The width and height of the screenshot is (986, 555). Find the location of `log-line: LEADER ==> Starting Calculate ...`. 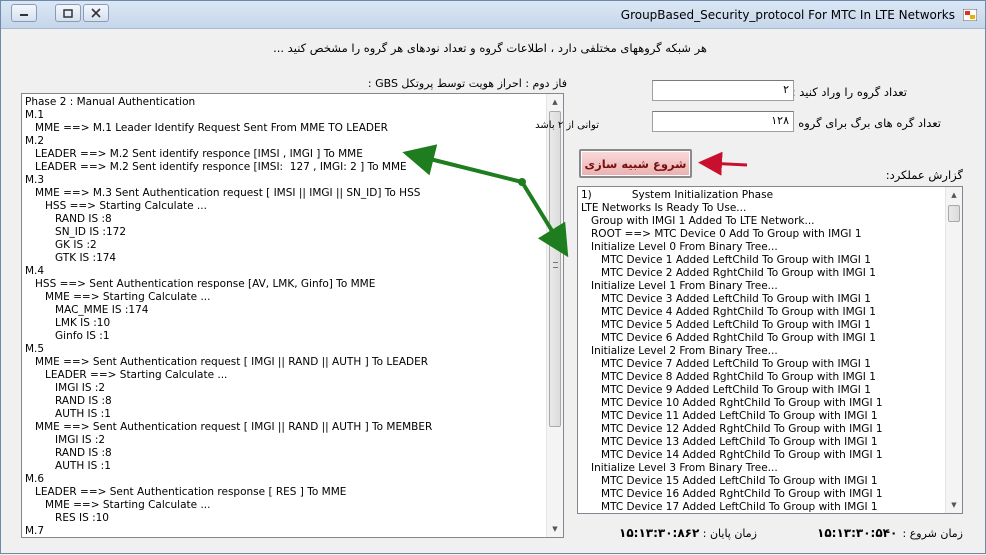

log-line: LEADER ==> Starting Calculate ... is located at coordinates (126, 375).